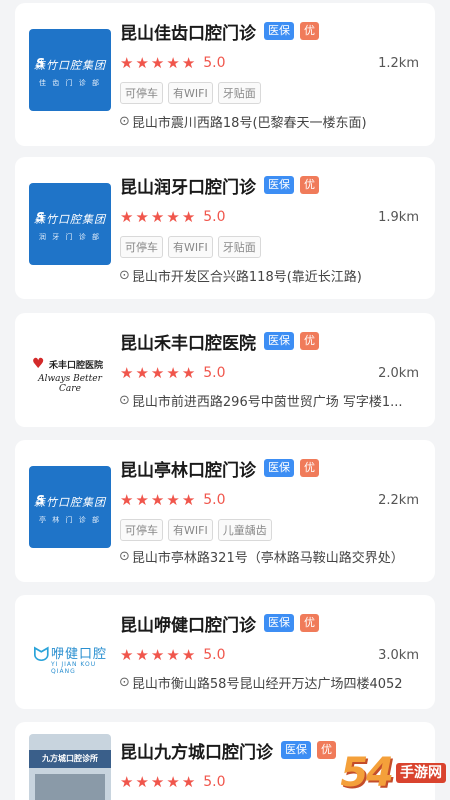 The height and width of the screenshot is (800, 450). Describe the element at coordinates (269, 217) in the screenshot. I see `rating-row: ★ ★ ★ ★ ★ 5.0 1.9km` at that location.